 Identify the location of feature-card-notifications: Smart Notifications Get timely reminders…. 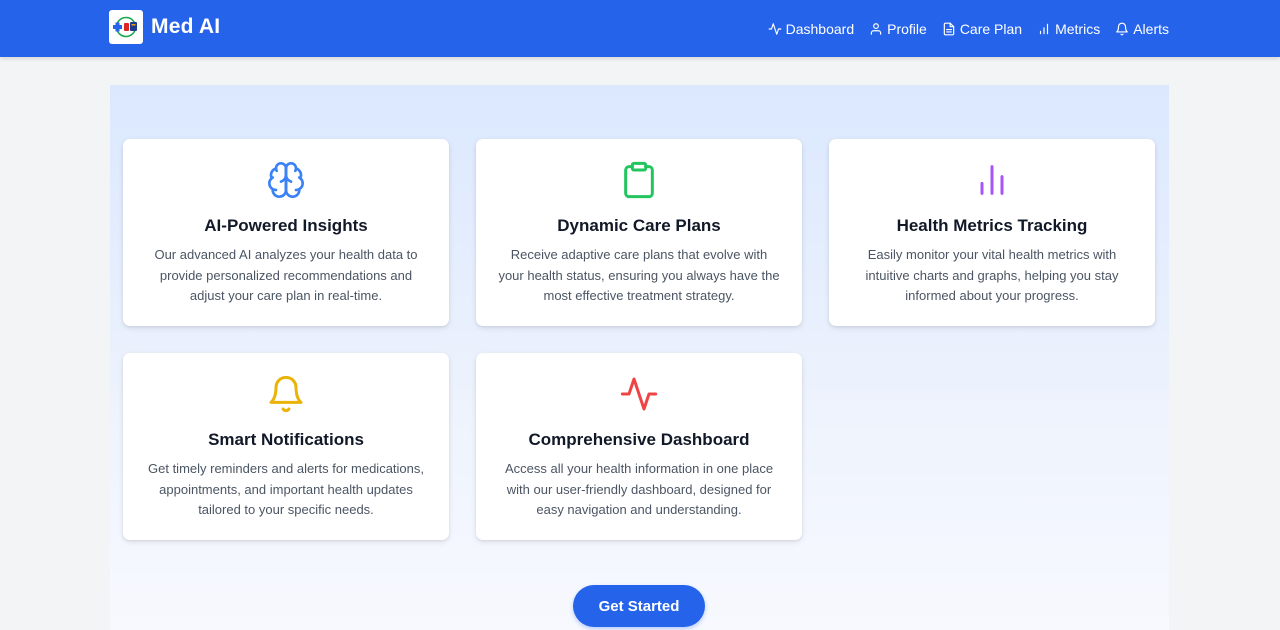
(286, 446).